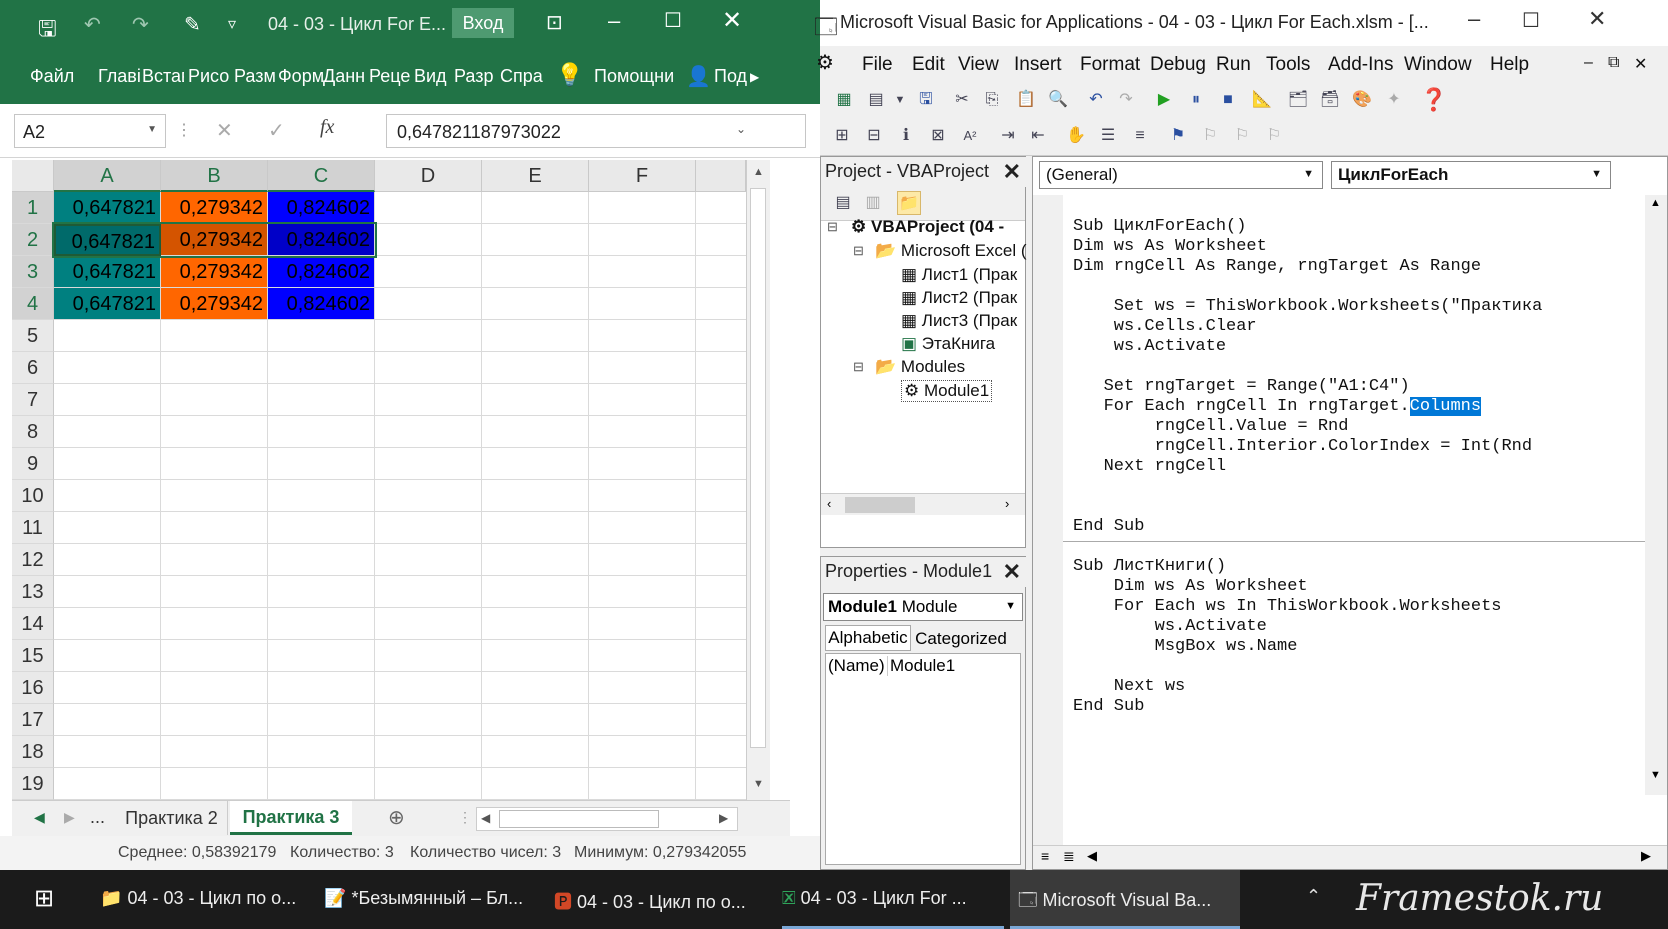  I want to click on tab-developer: Разр, so click(473, 76).